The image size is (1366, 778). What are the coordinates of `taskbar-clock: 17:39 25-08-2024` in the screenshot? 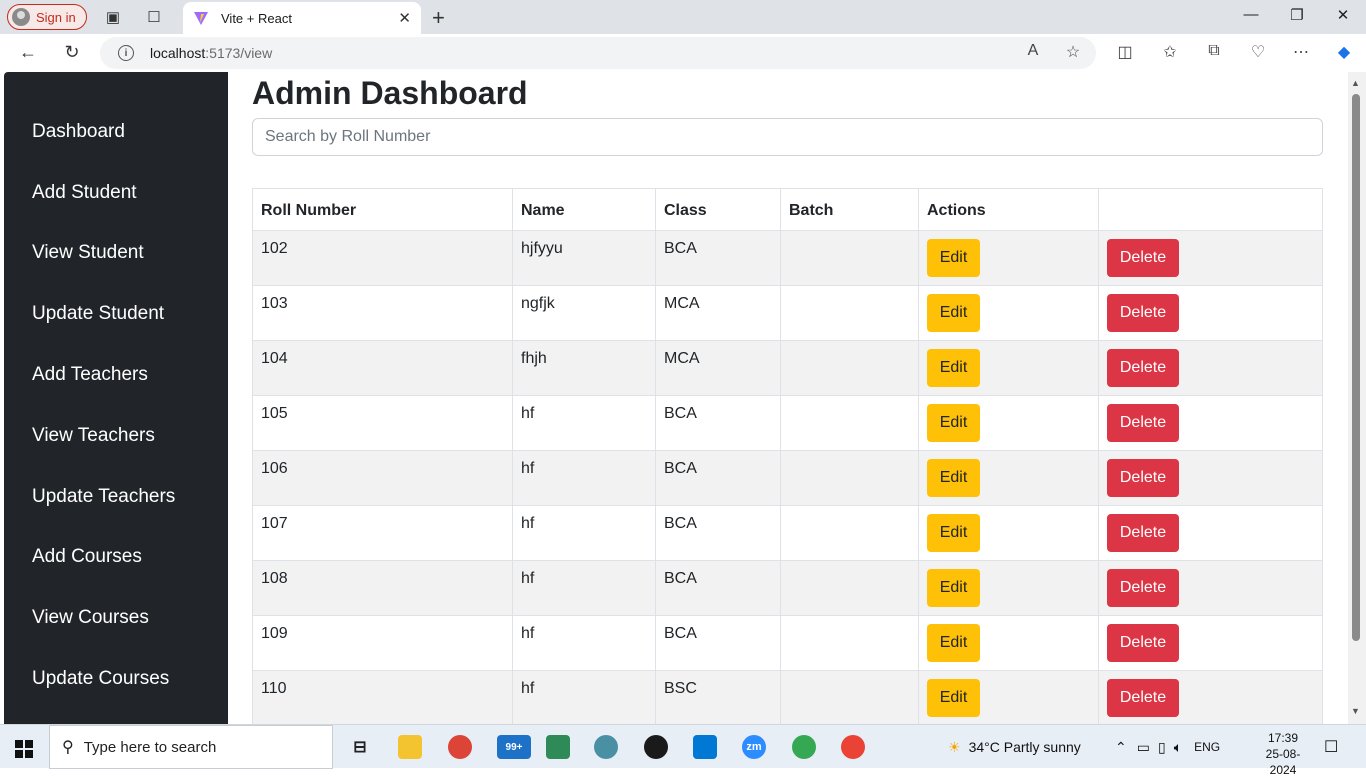 It's located at (1283, 754).